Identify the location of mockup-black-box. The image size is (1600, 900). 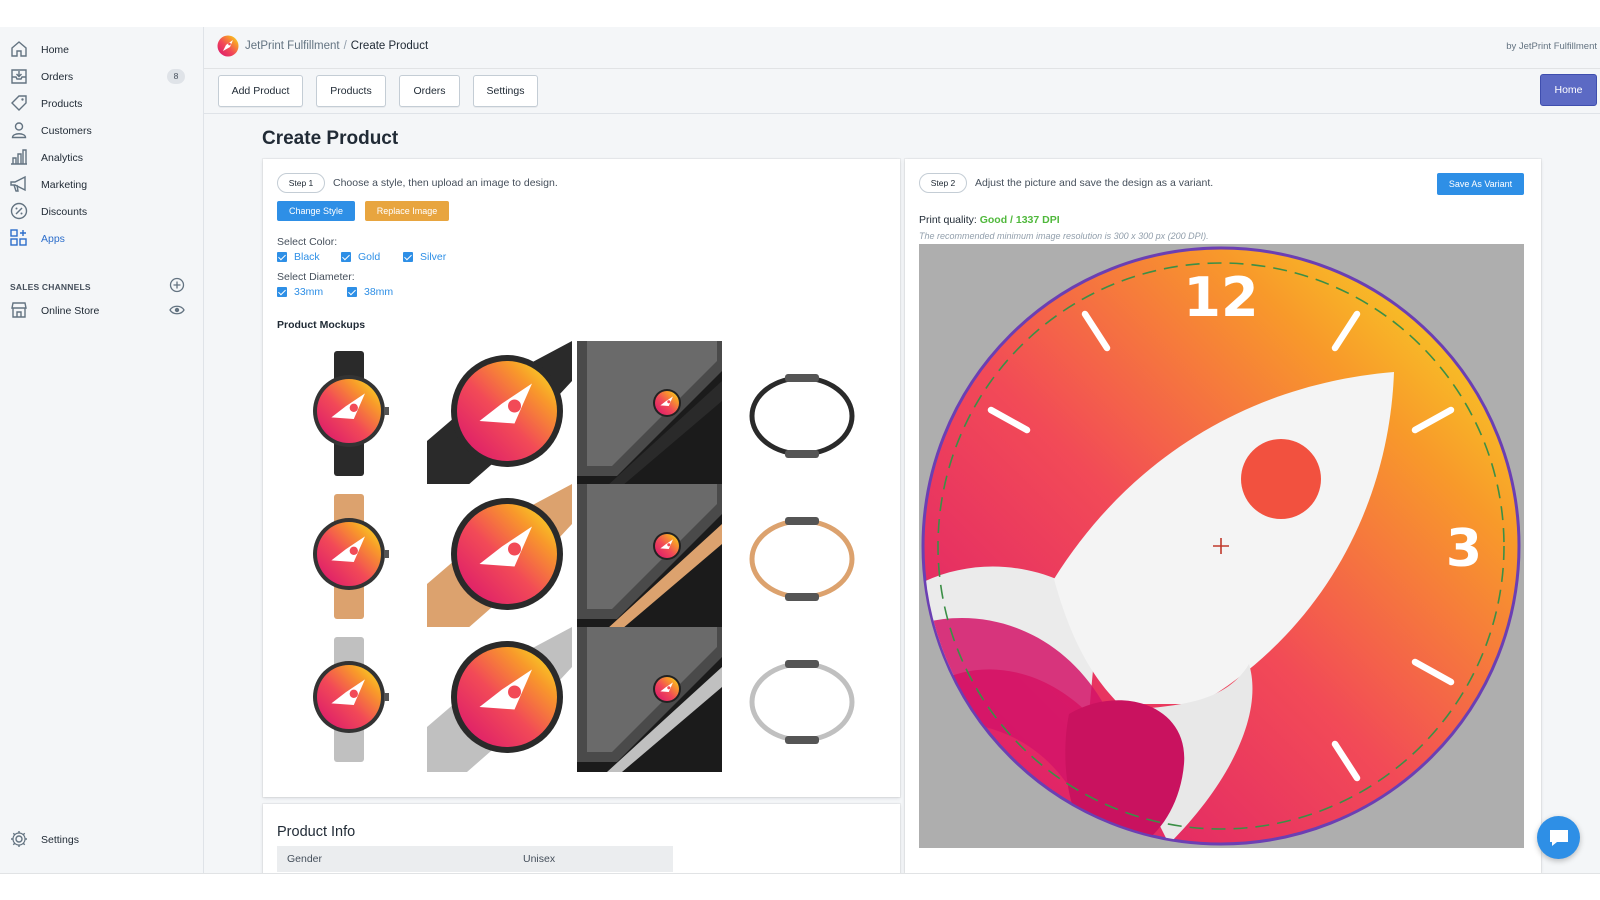
(649, 413).